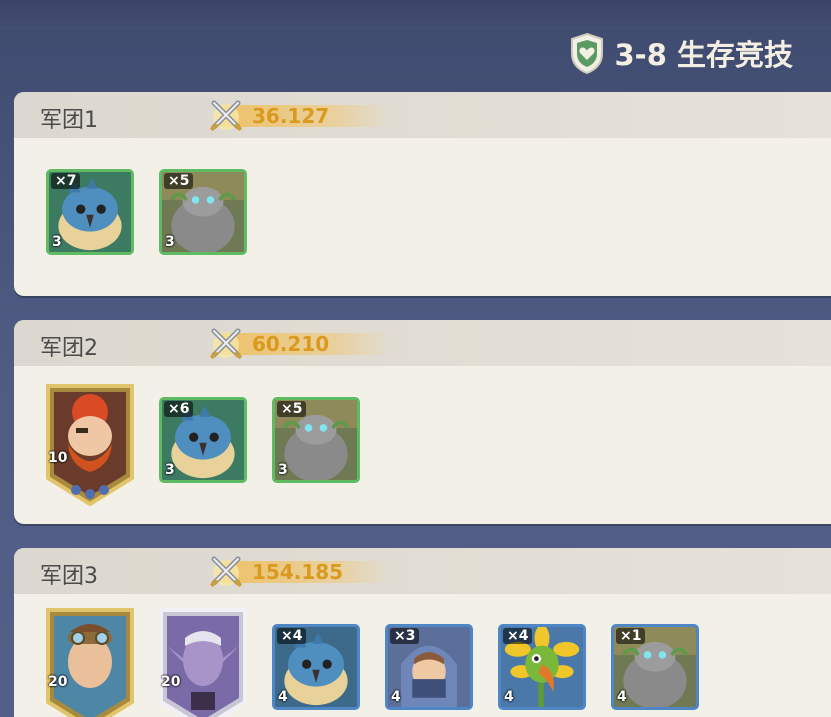 This screenshot has height=717, width=831. Describe the element at coordinates (655, 667) in the screenshot. I see `unit-card-rock-golem: ×1 4` at that location.